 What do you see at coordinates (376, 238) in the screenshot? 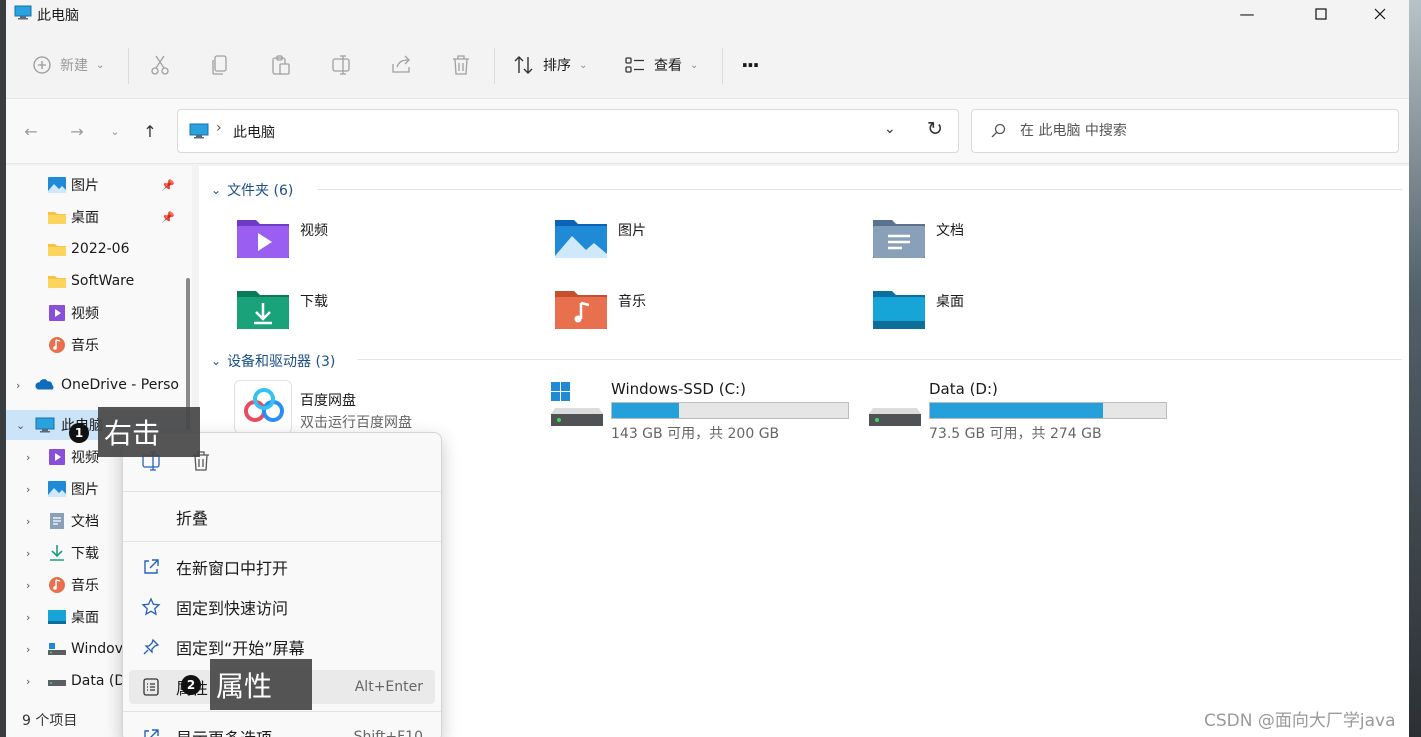
I see `folder-videos: 视频` at bounding box center [376, 238].